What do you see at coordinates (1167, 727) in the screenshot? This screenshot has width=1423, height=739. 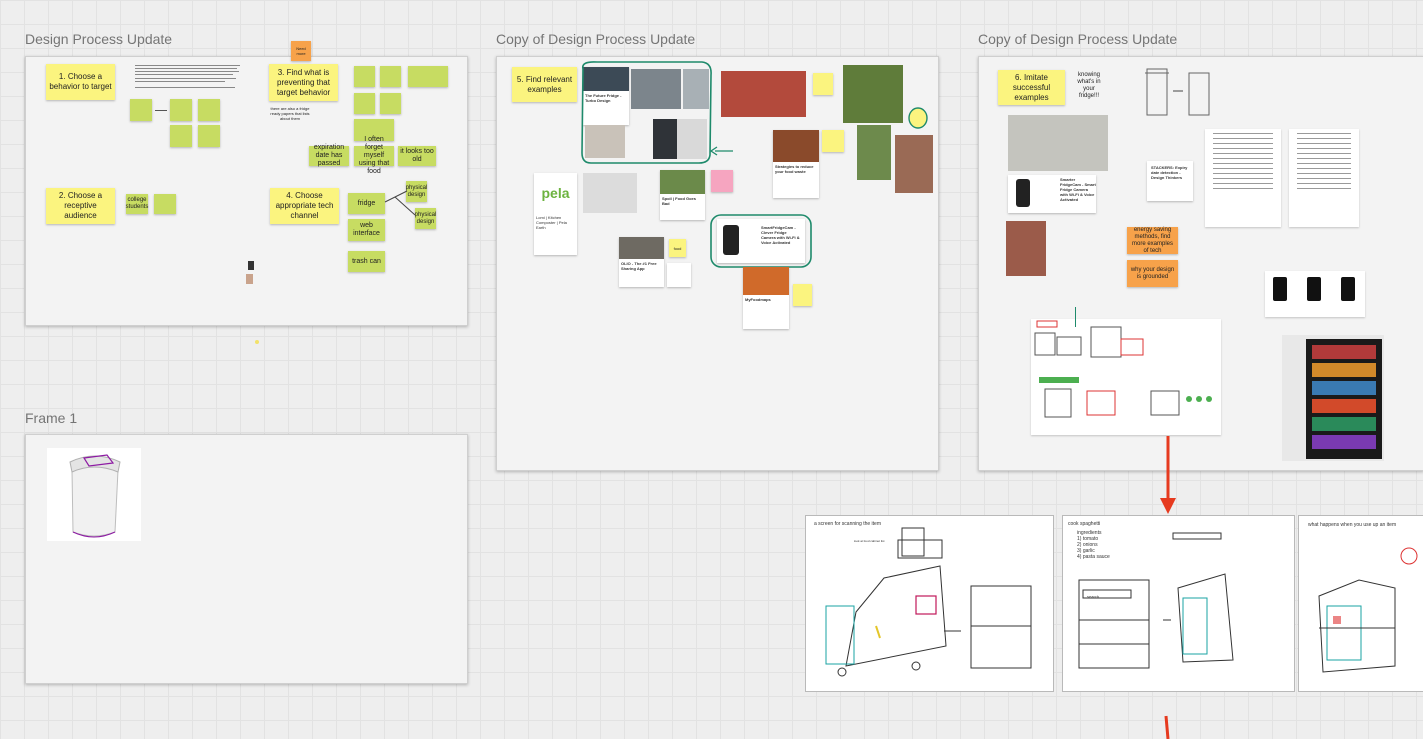 I see `red-arrow-bottom` at bounding box center [1167, 727].